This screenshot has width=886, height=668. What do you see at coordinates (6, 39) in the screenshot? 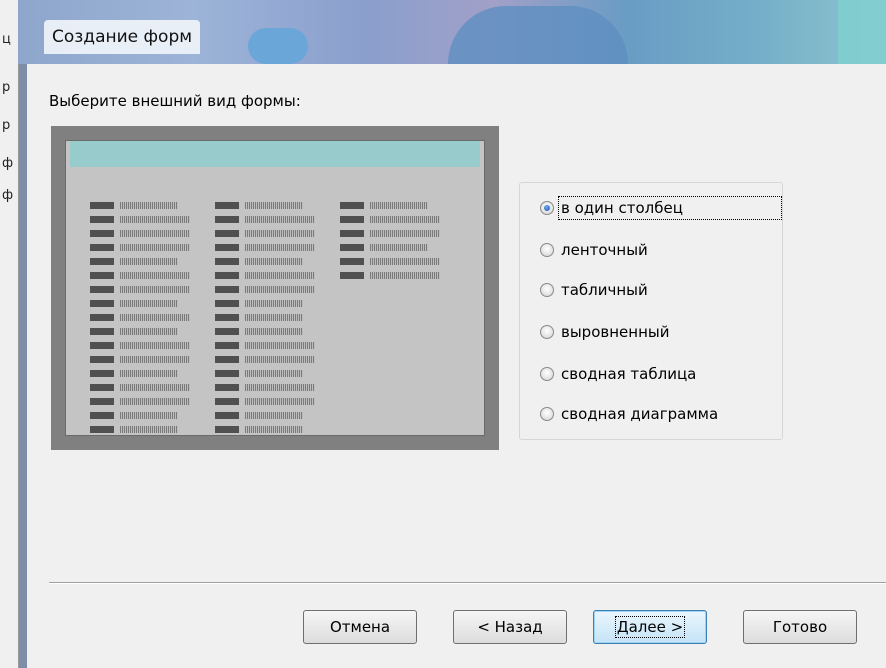
I see `background-text: ц` at bounding box center [6, 39].